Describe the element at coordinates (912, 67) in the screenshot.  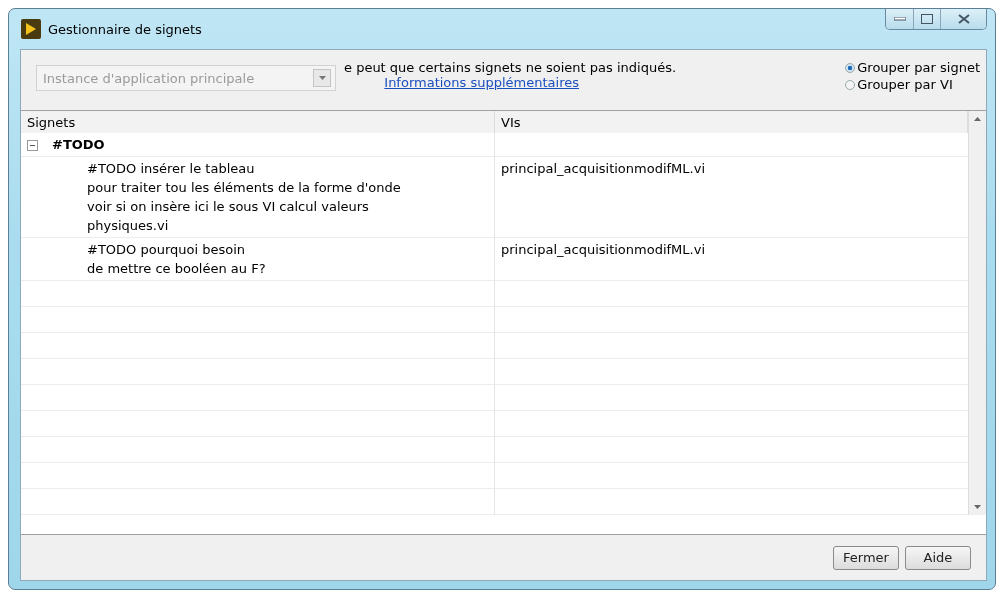
I see `grouping-radio: Grouper par signet` at that location.